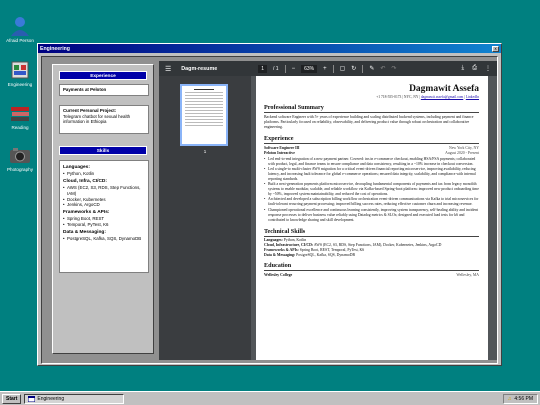  I want to click on page-number-input: 1, so click(263, 68).